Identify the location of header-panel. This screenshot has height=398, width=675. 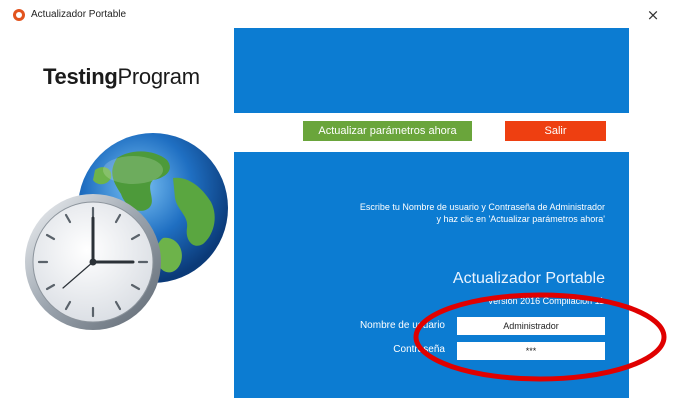
(431, 70).